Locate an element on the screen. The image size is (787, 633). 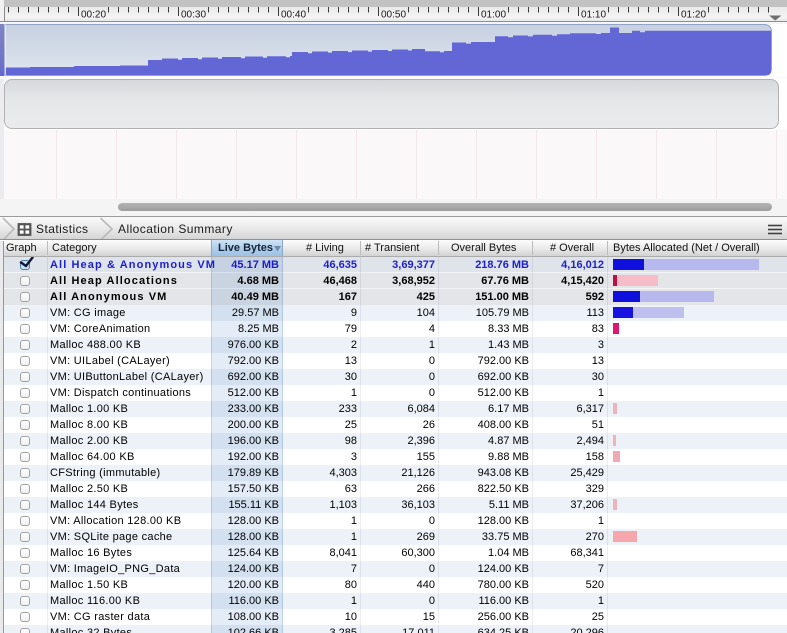
svg-text: 00:30 is located at coordinates (193, 15).